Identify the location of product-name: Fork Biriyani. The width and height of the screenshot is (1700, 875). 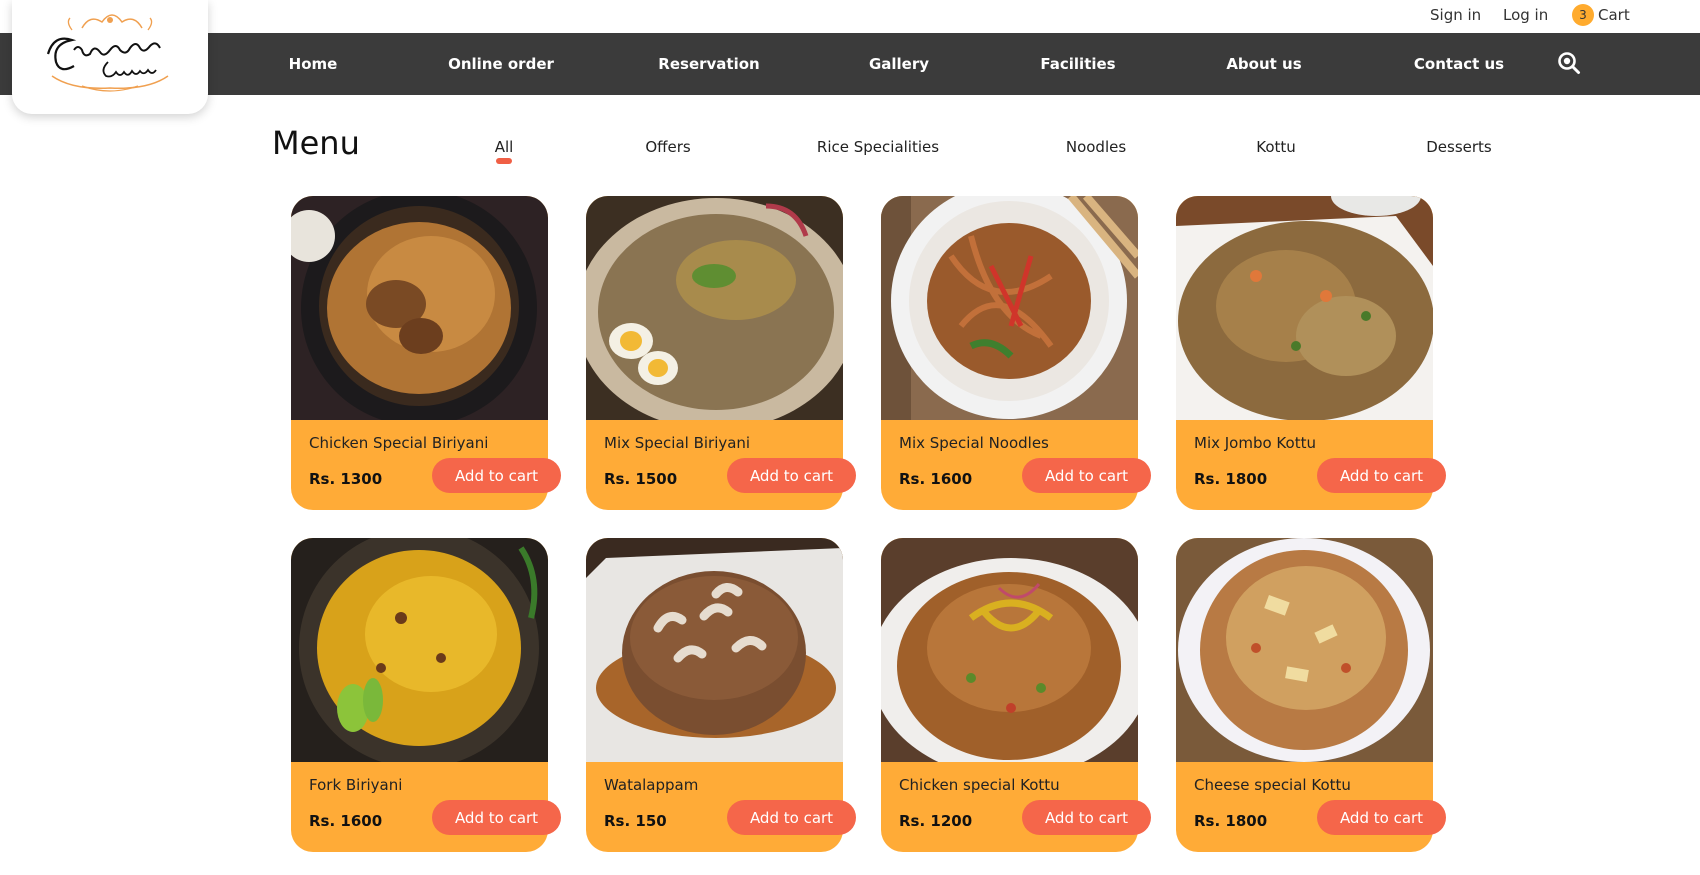
(356, 785).